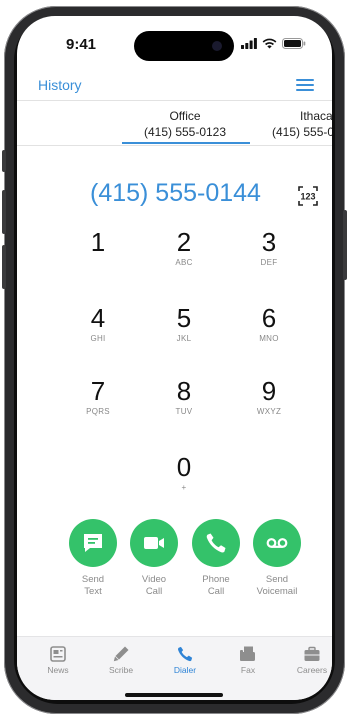 Image resolution: width=349 pixels, height=716 pixels. What do you see at coordinates (174, 695) in the screenshot?
I see `home-indicator` at bounding box center [174, 695].